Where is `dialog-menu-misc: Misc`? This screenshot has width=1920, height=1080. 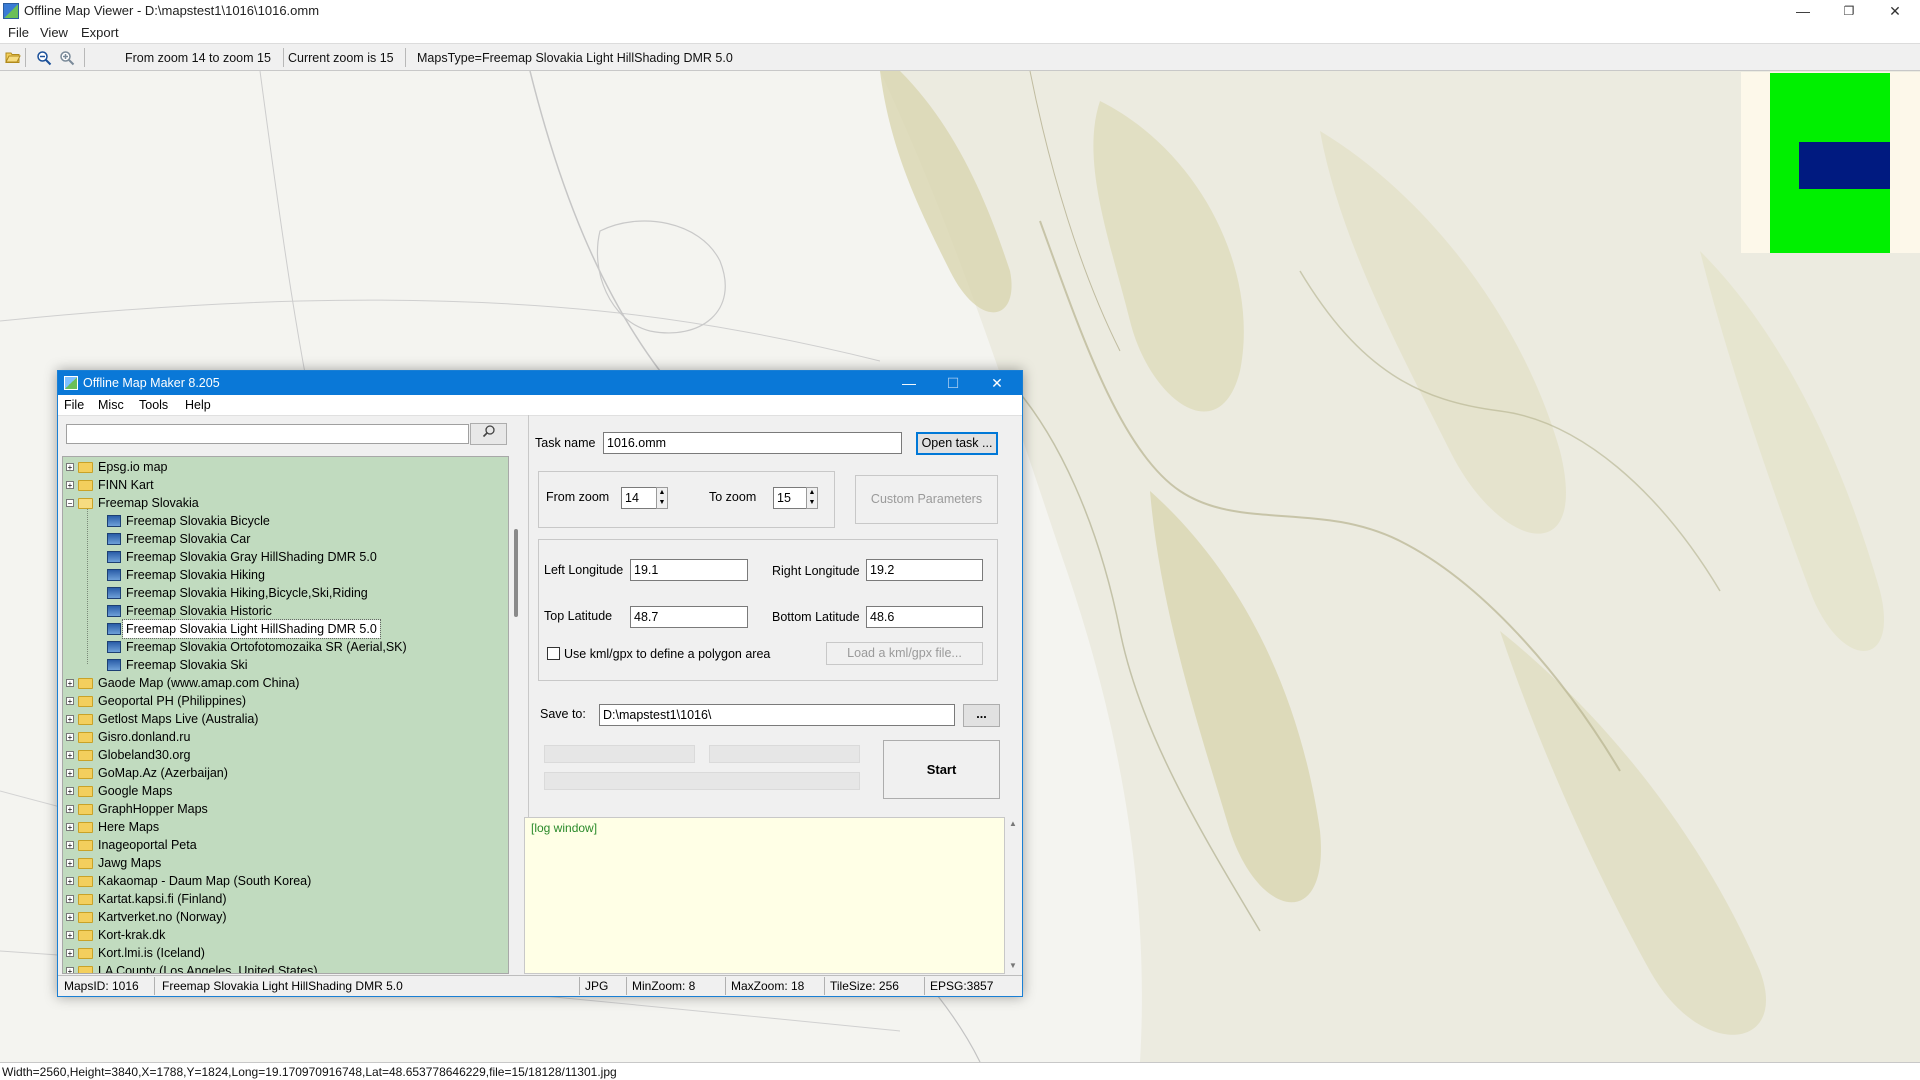
dialog-menu-misc: Misc is located at coordinates (111, 405).